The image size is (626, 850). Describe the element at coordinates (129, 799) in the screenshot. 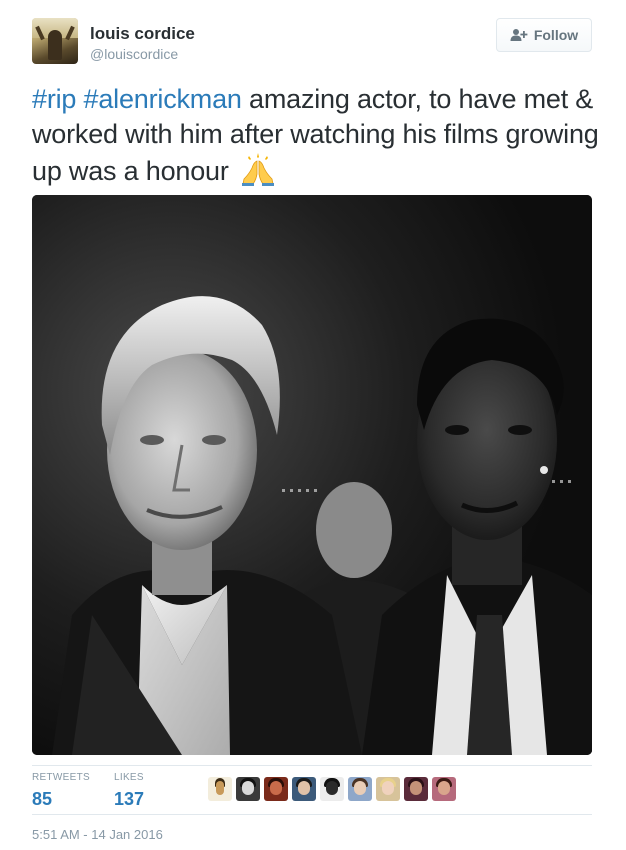

I see `likes-count: 137` at that location.